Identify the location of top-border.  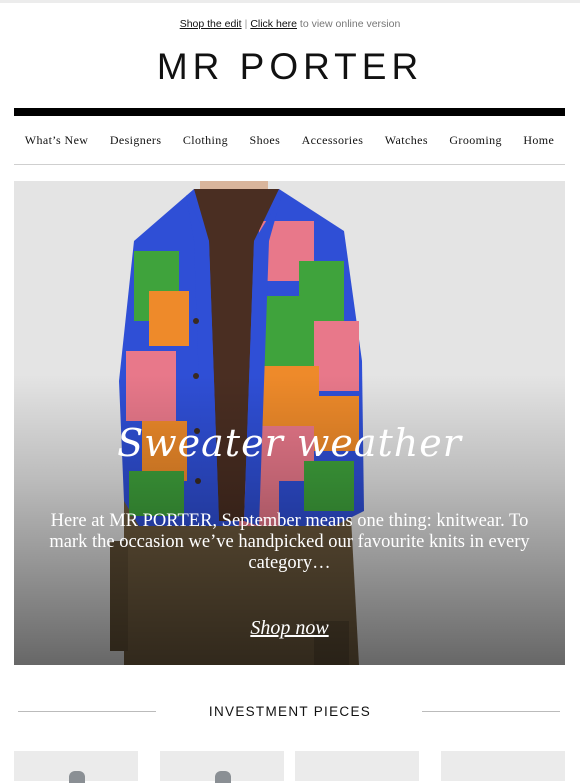
(290, 1).